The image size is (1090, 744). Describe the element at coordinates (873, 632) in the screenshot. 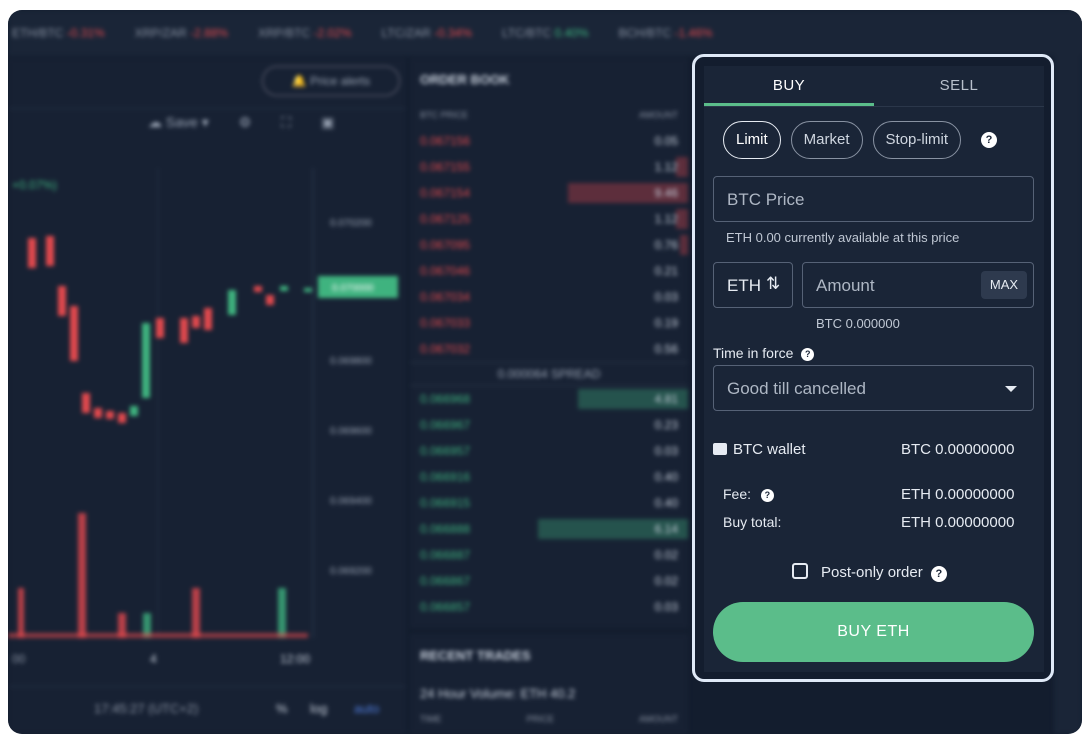

I see `buy-eth-button: BUY ETH` at that location.